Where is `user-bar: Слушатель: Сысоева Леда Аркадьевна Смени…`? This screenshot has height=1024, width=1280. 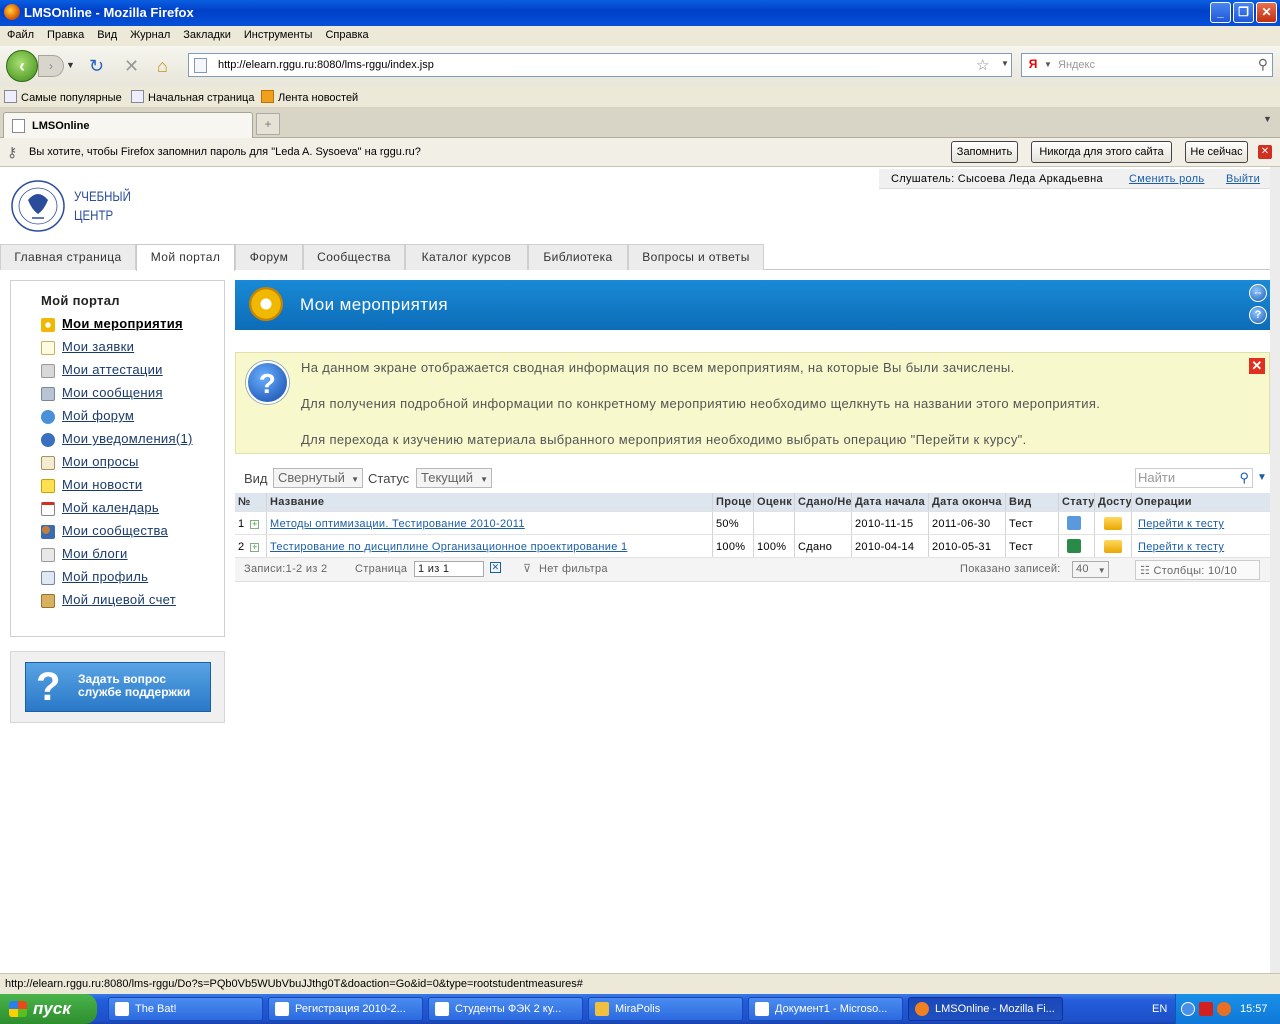
user-bar: Слушатель: Сысоева Леда Аркадьевна Смени… is located at coordinates (1074, 179).